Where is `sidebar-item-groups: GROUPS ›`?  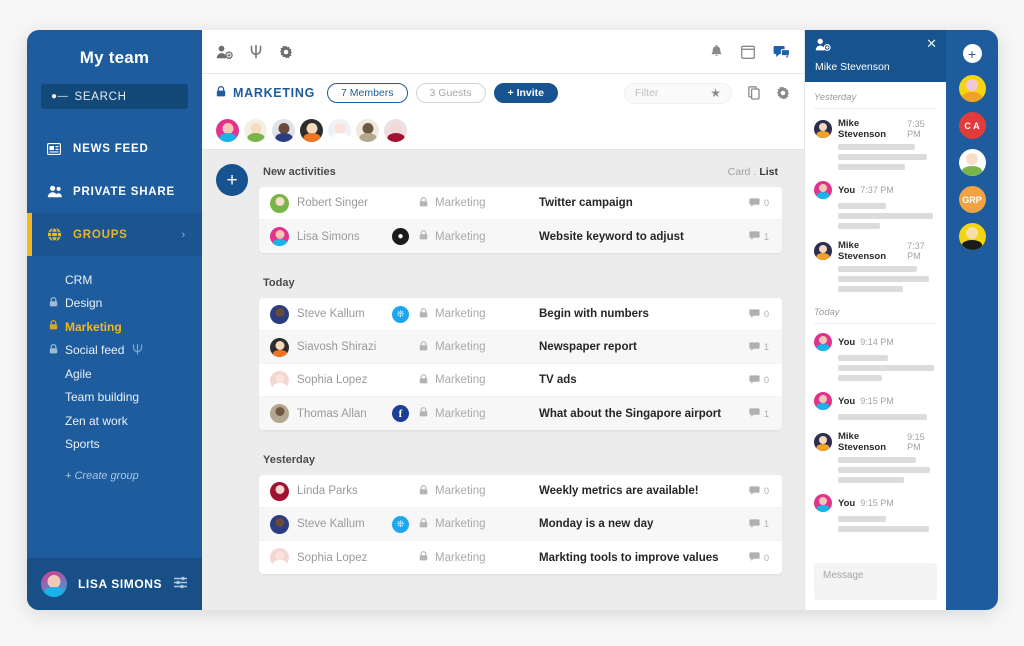 sidebar-item-groups: GROUPS › is located at coordinates (114, 234).